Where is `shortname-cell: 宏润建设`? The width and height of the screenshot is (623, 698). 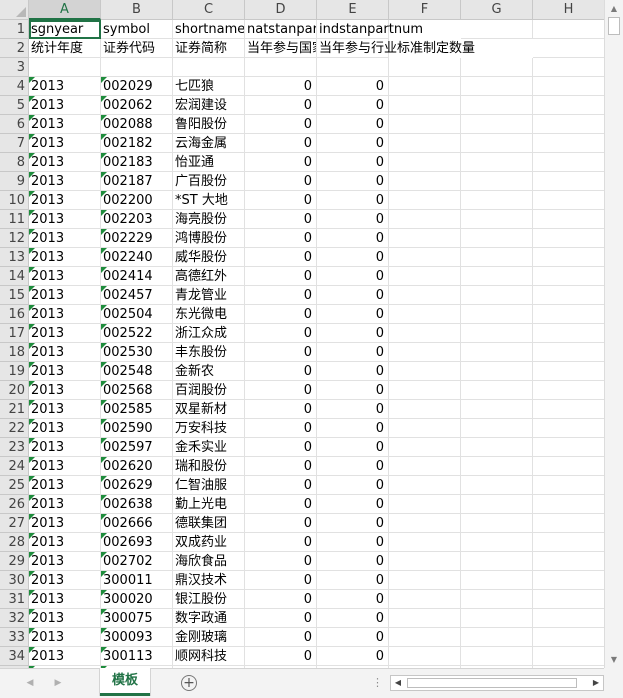 shortname-cell: 宏润建设 is located at coordinates (209, 105).